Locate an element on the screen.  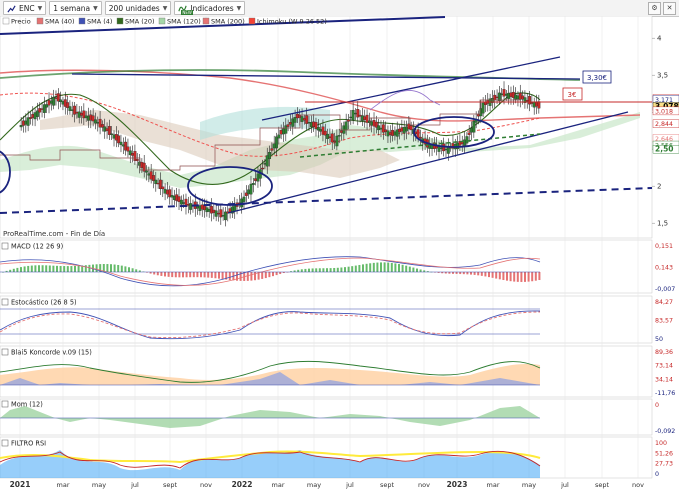
chart-icon is located at coordinates (11, 8).